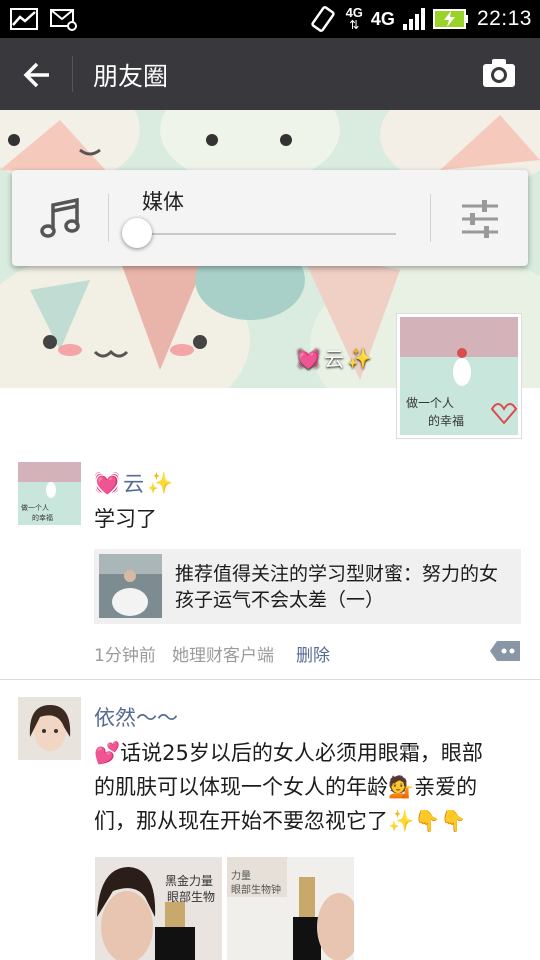  Describe the element at coordinates (125, 656) in the screenshot. I see `post-time: 1分钟前` at that location.